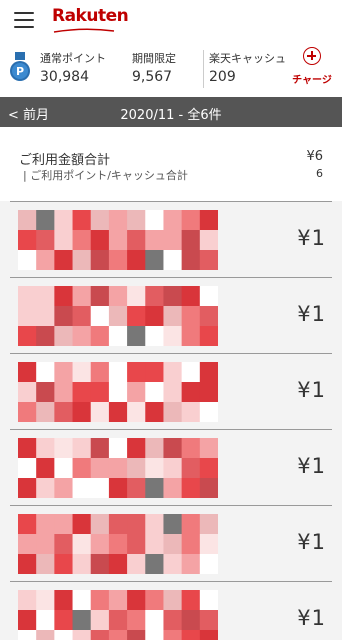 The height and width of the screenshot is (640, 342). I want to click on redacted-merchant-image, so click(118, 615).